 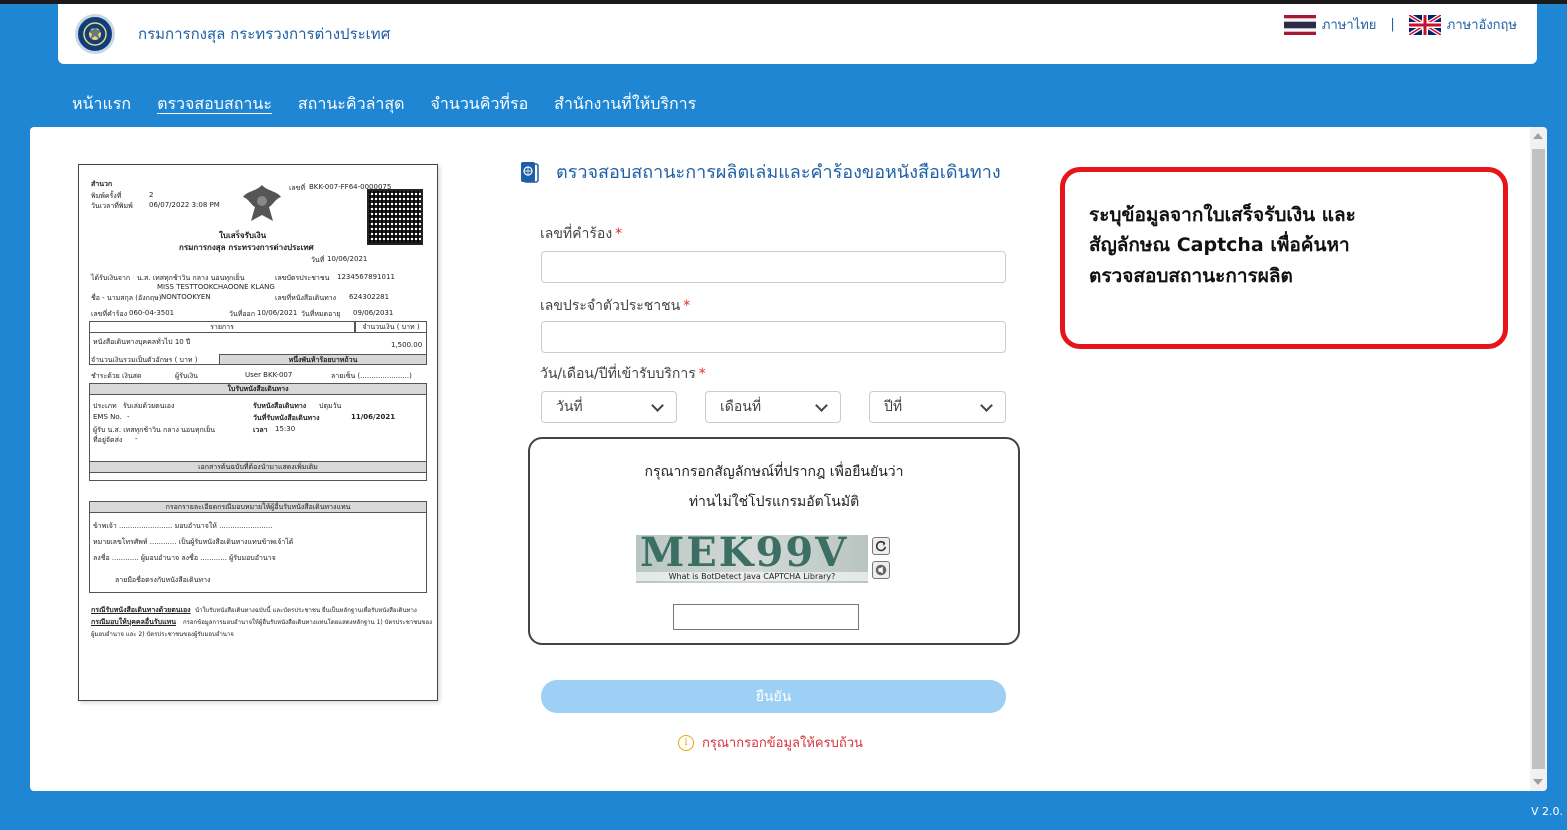 What do you see at coordinates (321, 314) in the screenshot?
I see `receipt-expire-label: วันที่หมดอายุ` at bounding box center [321, 314].